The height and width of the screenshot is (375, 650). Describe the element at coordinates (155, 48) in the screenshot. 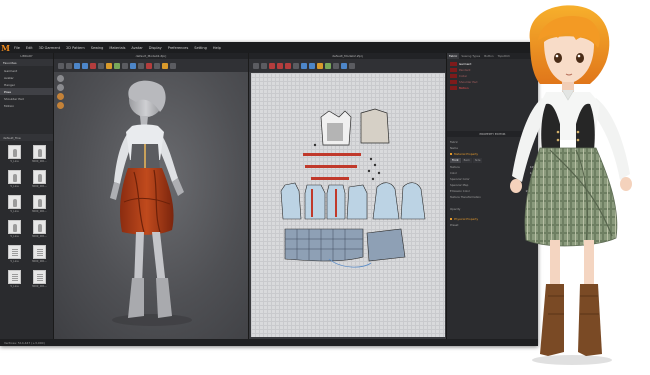

I see `menu-display: Display` at that location.